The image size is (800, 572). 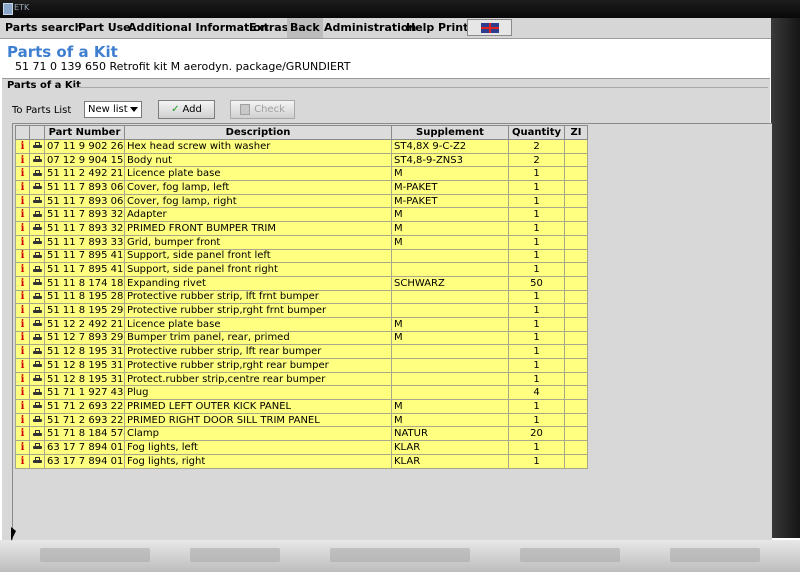 I want to click on table-row: i 63 17 7 894 017 Fog lights, left KLAR 1, so click(x=301, y=447).